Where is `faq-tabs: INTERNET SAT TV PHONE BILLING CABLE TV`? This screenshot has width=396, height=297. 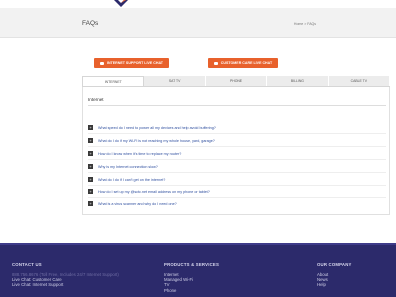
faq-tabs: INTERNET SAT TV PHONE BILLING CABLE TV is located at coordinates (236, 81).